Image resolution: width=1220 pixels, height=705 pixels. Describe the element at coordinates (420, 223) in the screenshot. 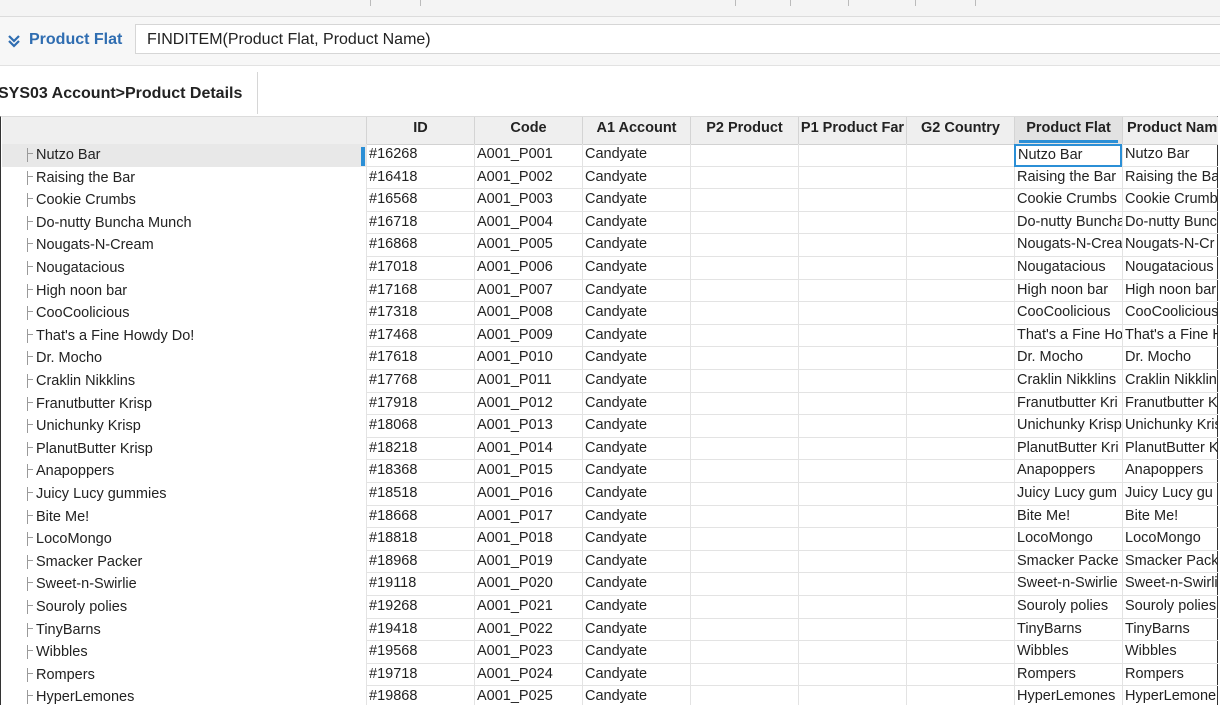

I see `cell-id: #16718` at that location.